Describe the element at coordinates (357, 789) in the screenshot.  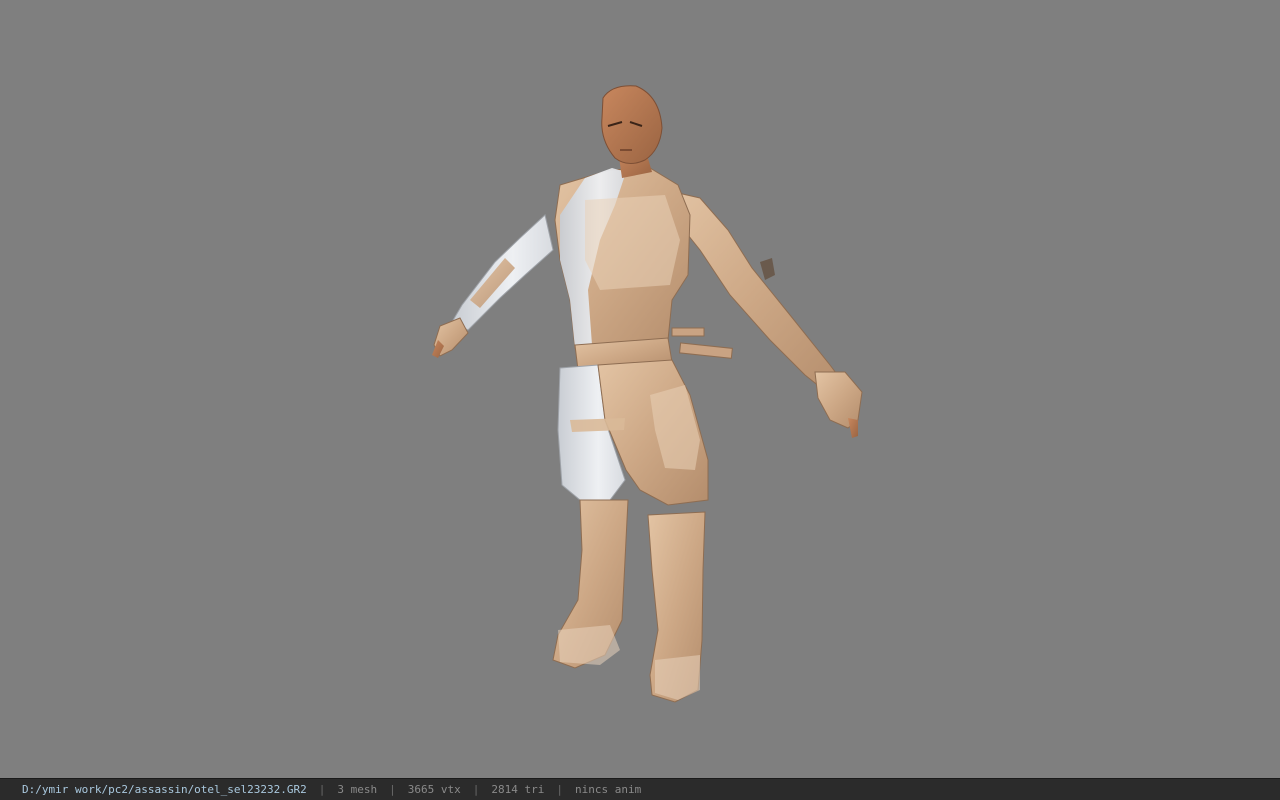
I see `status-mesh-count: 3 mesh` at that location.